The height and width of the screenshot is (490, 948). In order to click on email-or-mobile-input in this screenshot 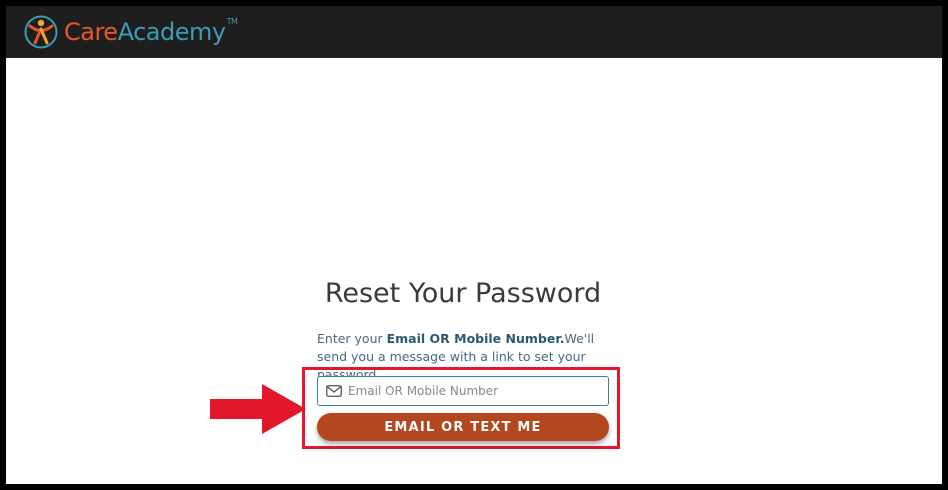, I will do `click(473, 391)`.